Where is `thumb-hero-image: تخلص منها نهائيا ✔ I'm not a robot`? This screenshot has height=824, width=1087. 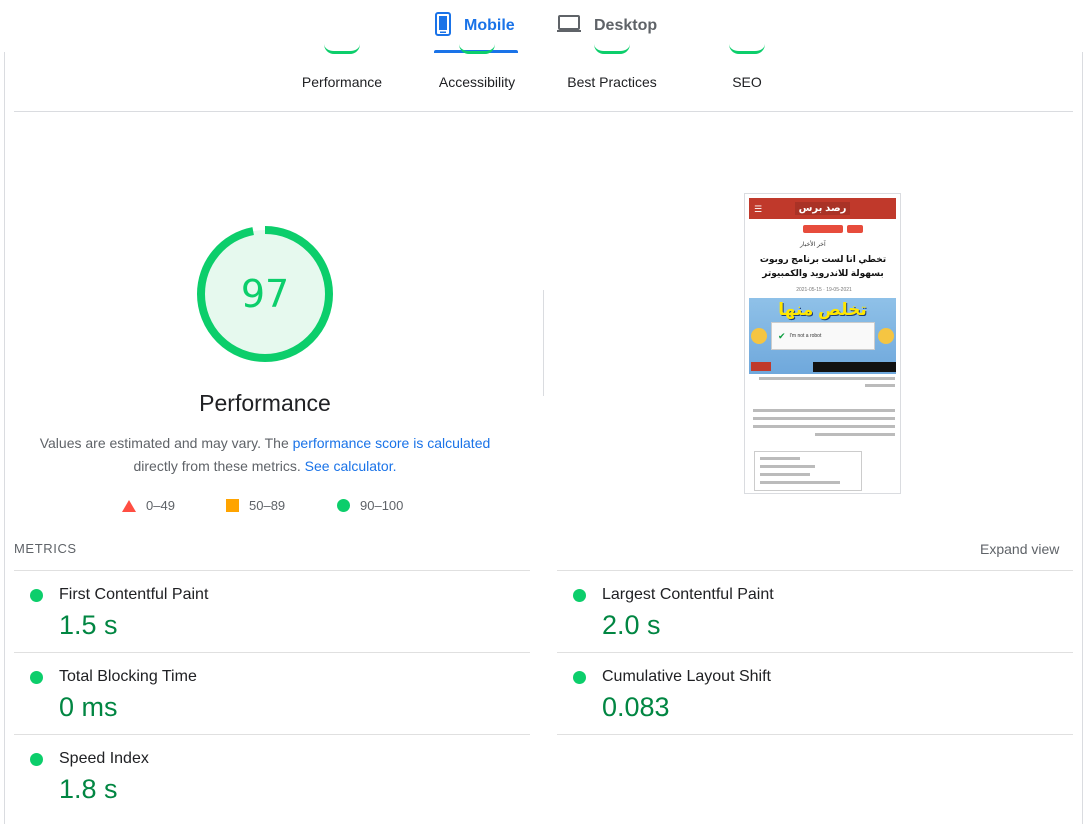
thumb-hero-image: تخلص منها نهائيا ✔ I'm not a robot is located at coordinates (822, 336).